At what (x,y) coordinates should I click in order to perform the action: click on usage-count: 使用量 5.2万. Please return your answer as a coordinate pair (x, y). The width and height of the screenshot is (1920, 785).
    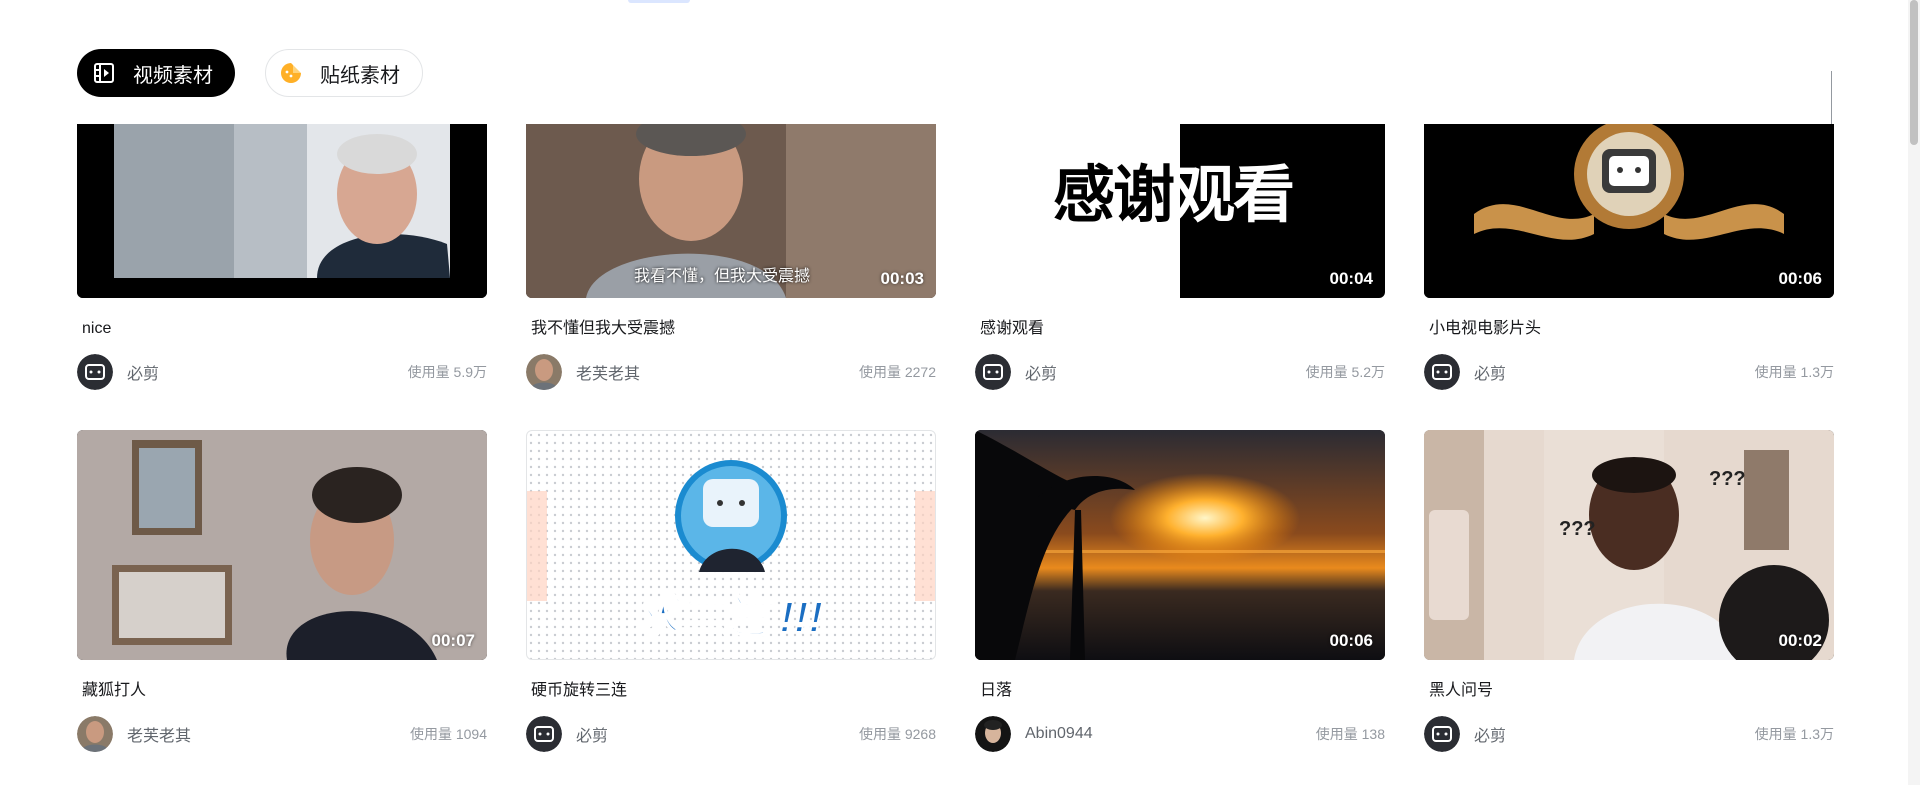
    Looking at the image, I should click on (1345, 372).